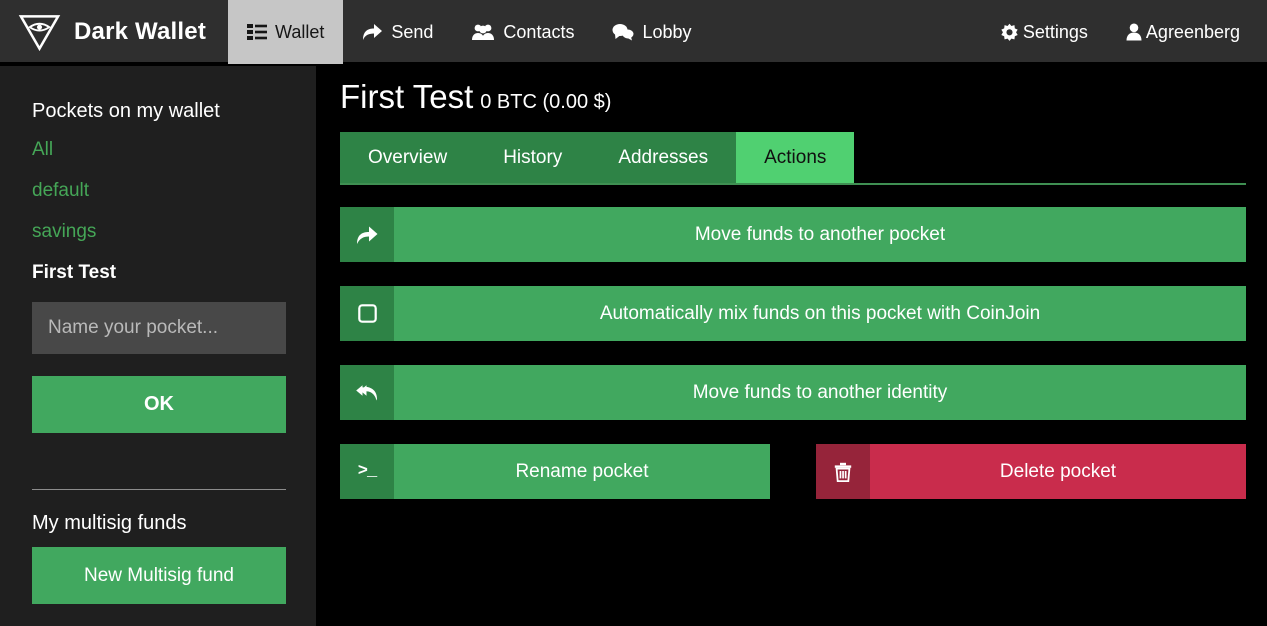  Describe the element at coordinates (1055, 31) in the screenshot. I see `nav-item-label: Settings` at that location.